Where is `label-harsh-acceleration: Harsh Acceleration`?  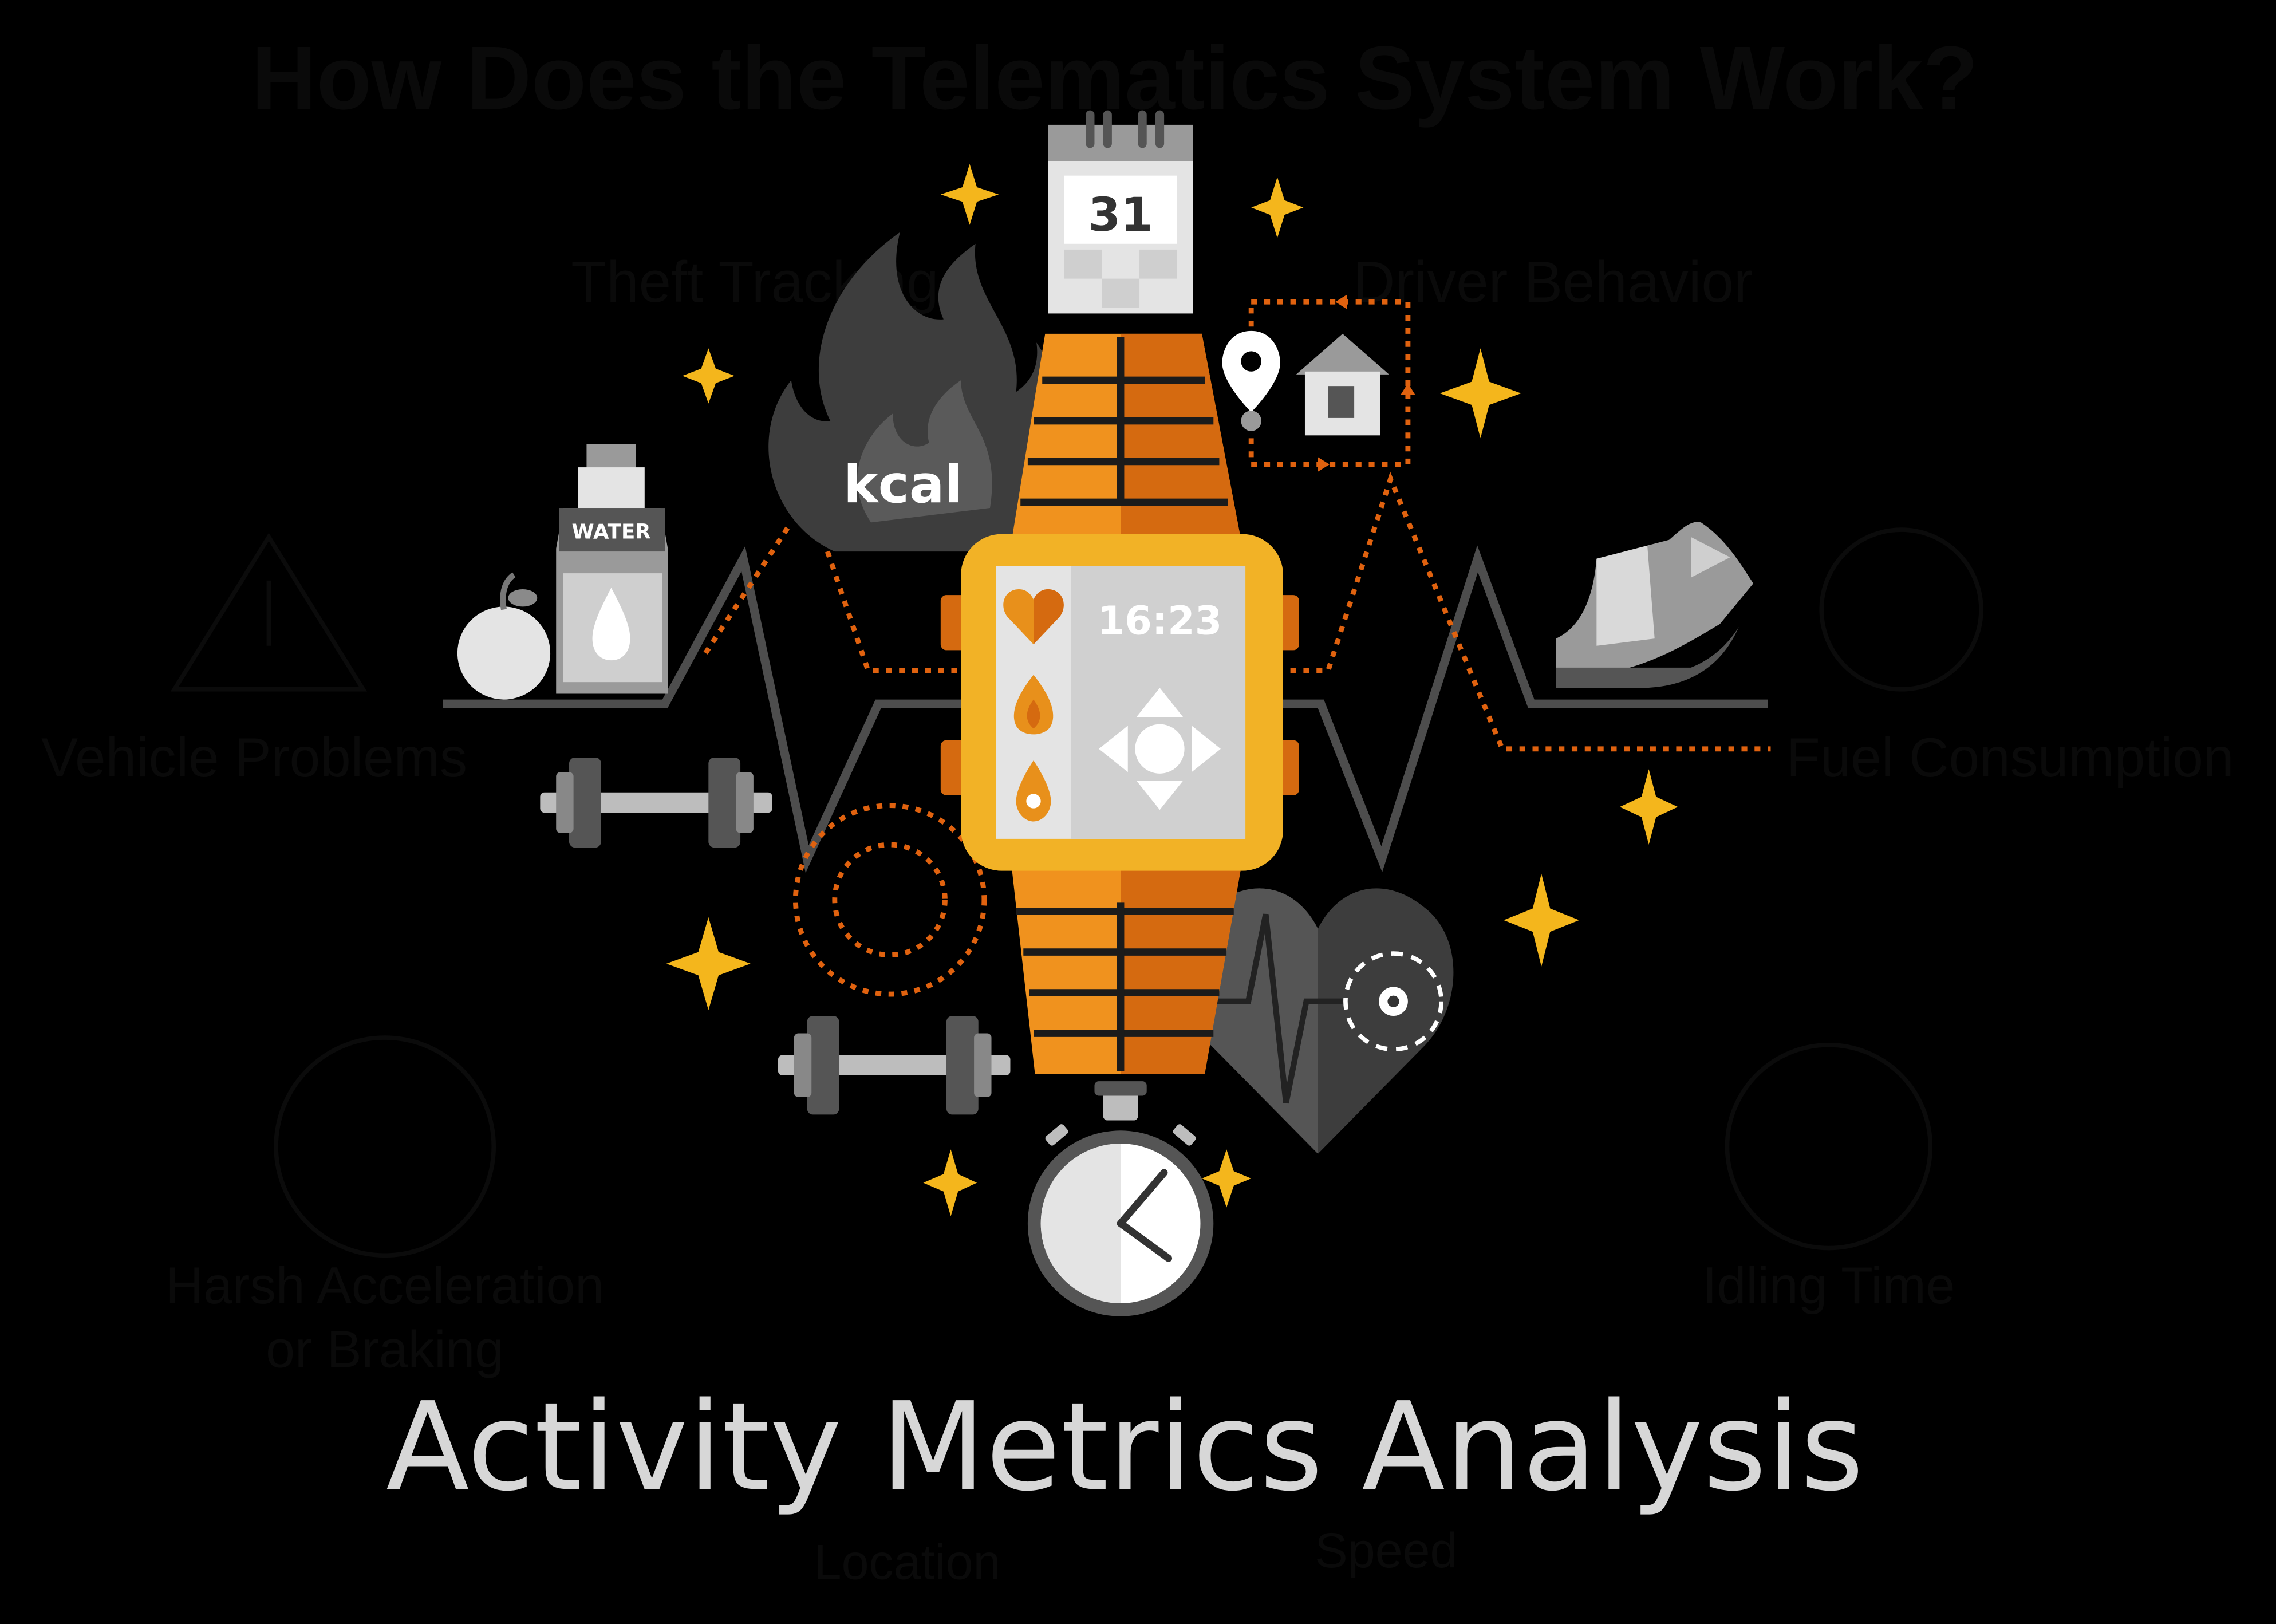 label-harsh-acceleration: Harsh Acceleration is located at coordinates (384, 1285).